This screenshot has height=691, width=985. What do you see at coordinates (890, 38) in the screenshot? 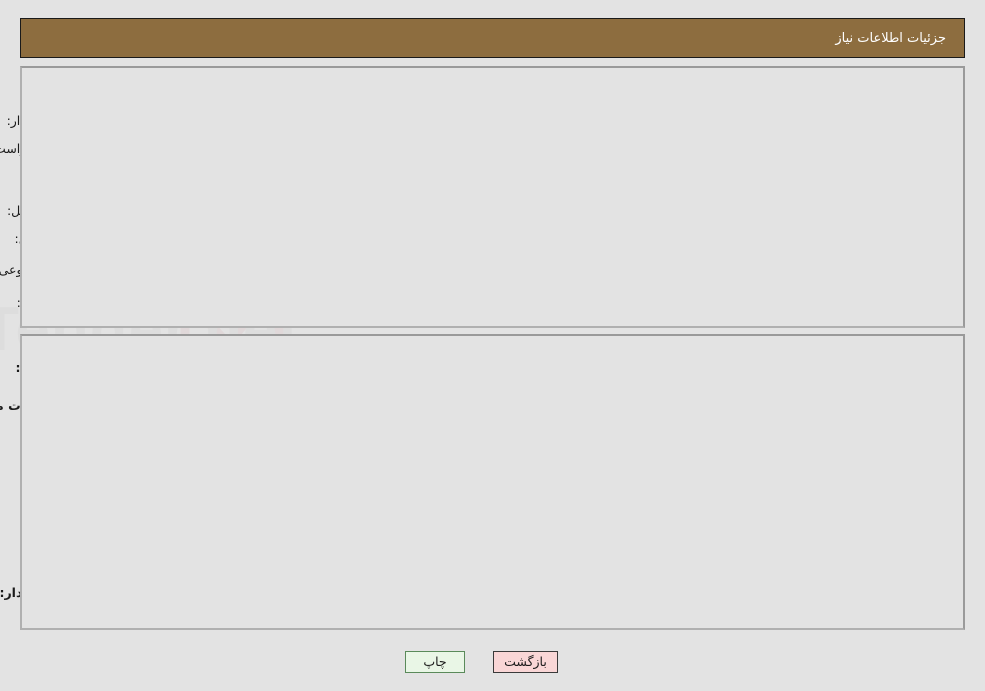
I see `page-title: جزئیات اطلاعات نیاز` at bounding box center [890, 38].